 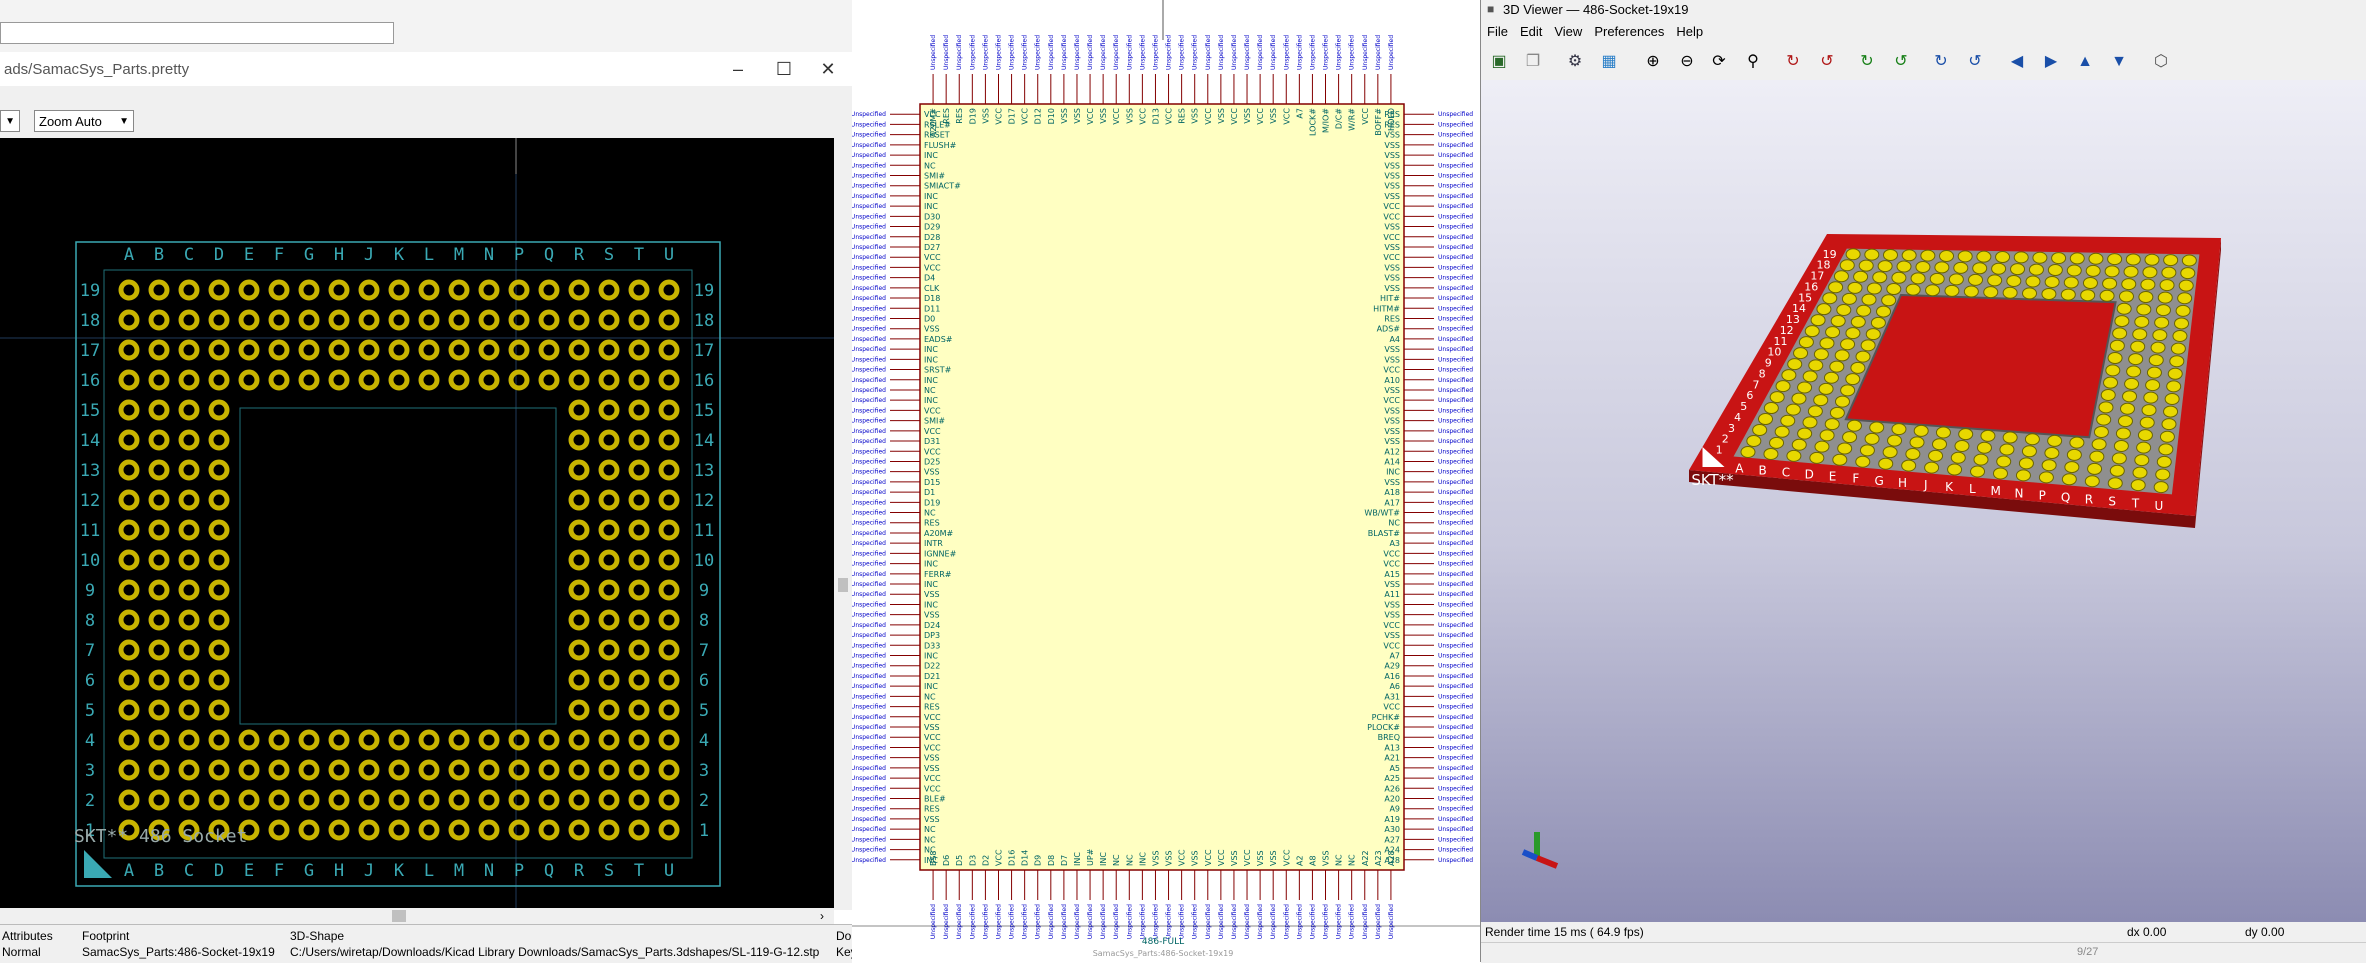 I want to click on menu-bar: File Edit View Preferences Help, so click(x=1923, y=32).